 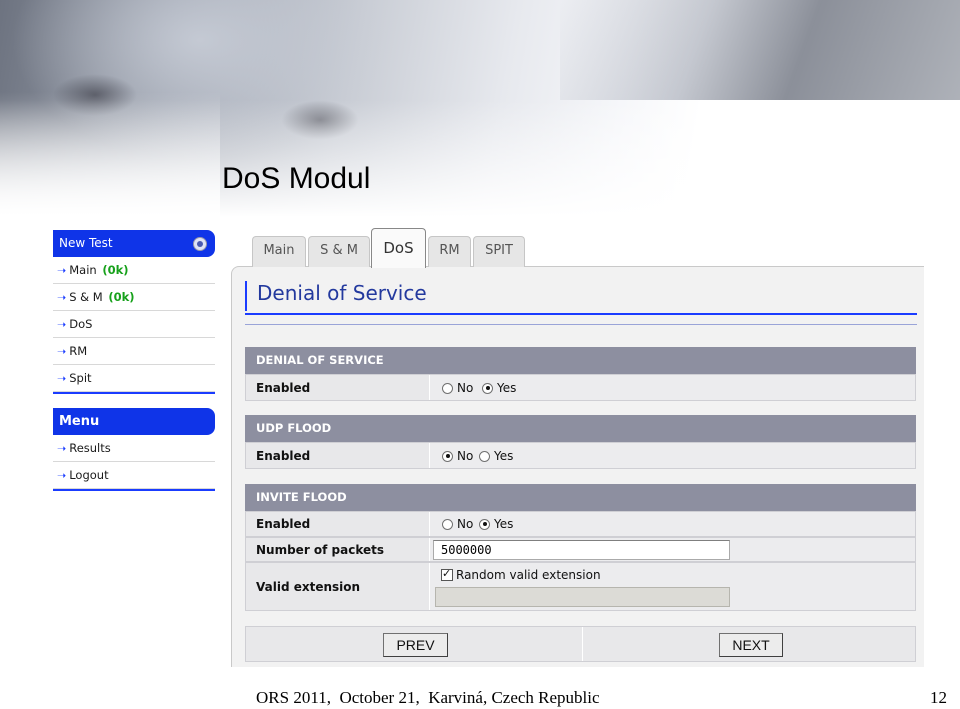 What do you see at coordinates (200, 244) in the screenshot?
I see `collapse-circle-icon` at bounding box center [200, 244].